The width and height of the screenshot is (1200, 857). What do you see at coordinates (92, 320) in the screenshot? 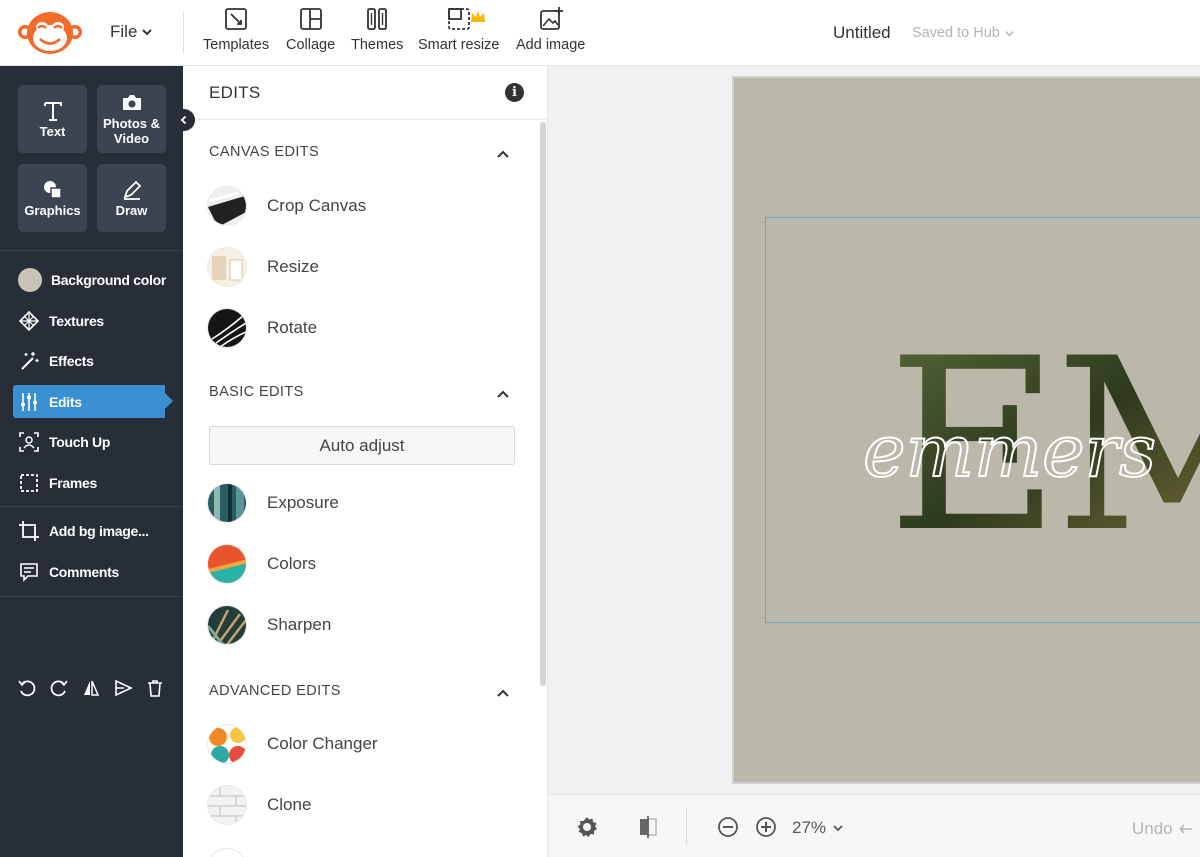
I see `sidebar-item-textures: Textures` at bounding box center [92, 320].